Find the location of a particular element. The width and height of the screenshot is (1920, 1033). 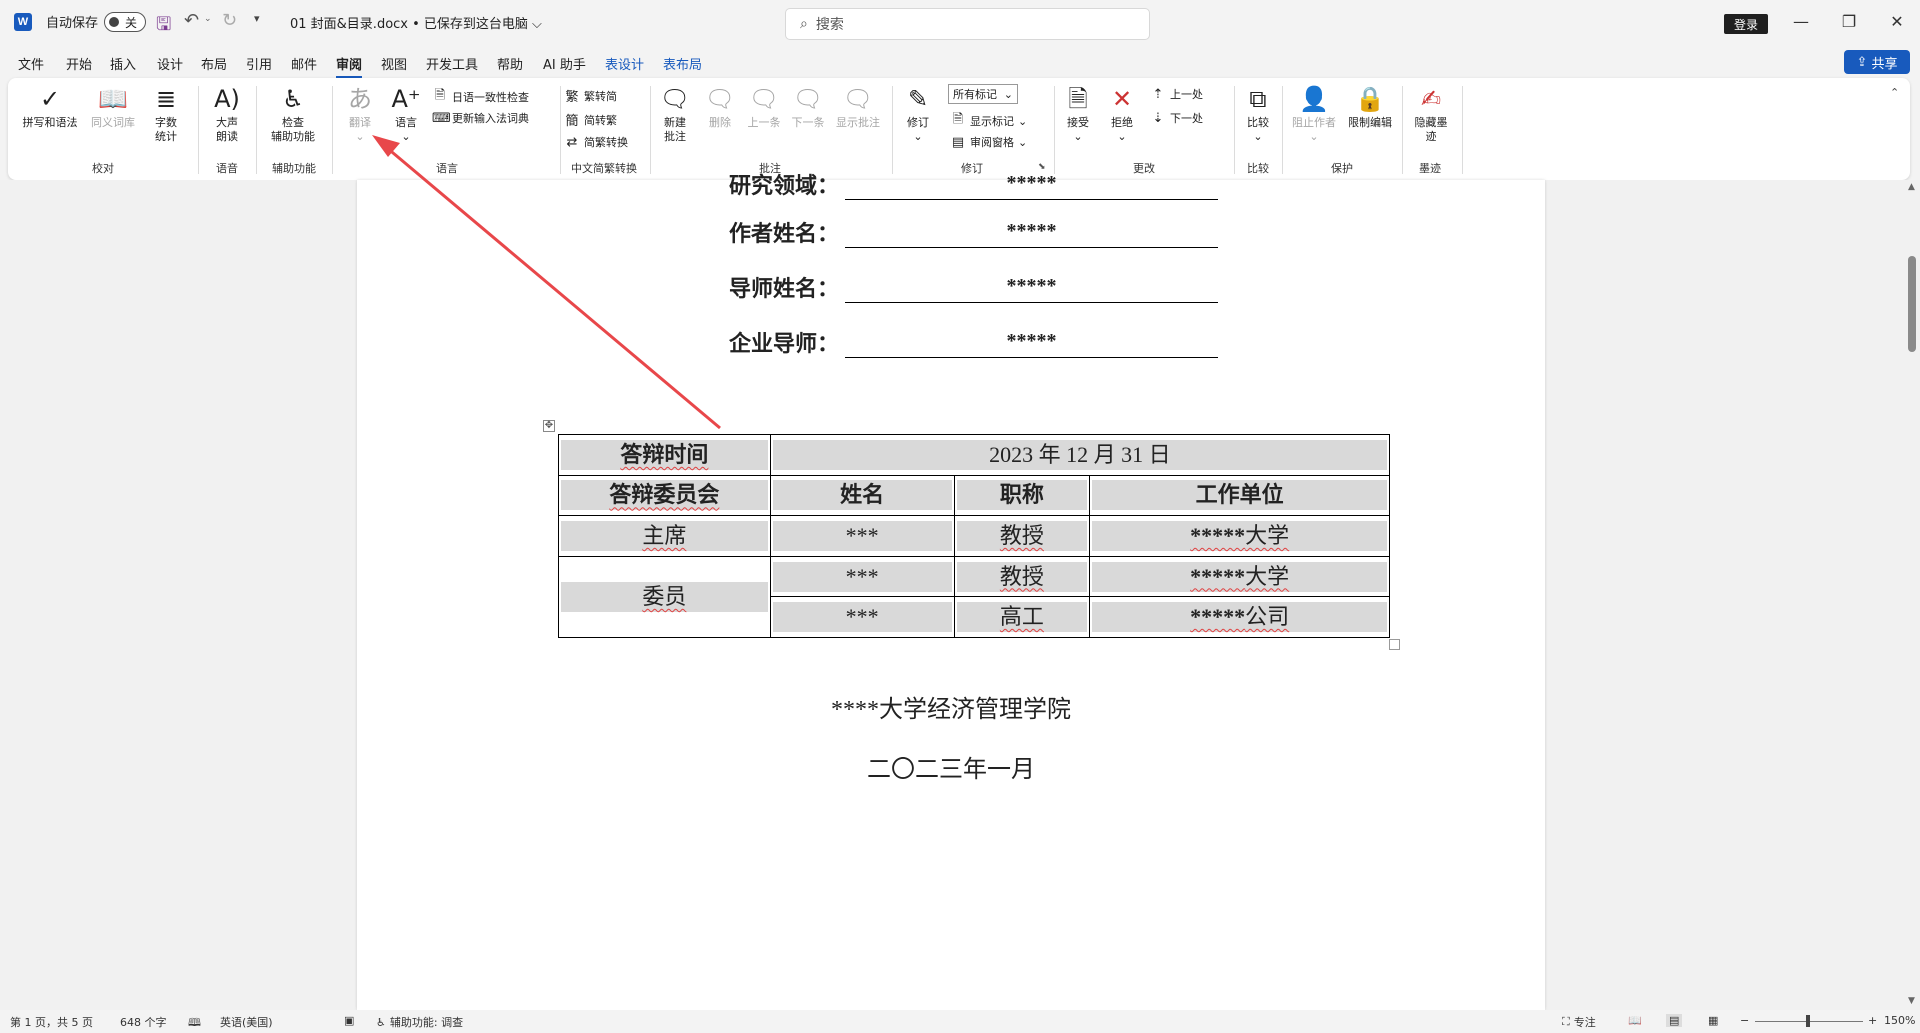

tab-table-layout: 表布局 is located at coordinates (682, 63).